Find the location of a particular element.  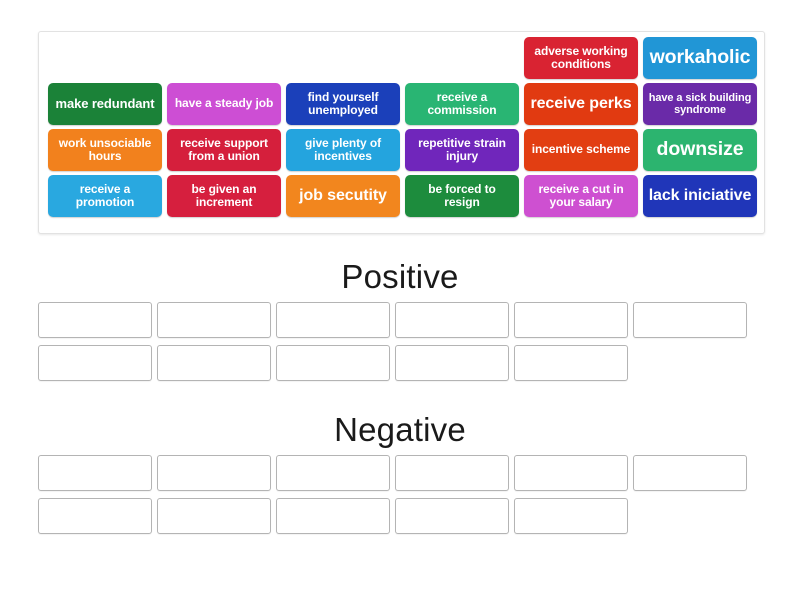

draggable-tile: receive a commission is located at coordinates (462, 104).